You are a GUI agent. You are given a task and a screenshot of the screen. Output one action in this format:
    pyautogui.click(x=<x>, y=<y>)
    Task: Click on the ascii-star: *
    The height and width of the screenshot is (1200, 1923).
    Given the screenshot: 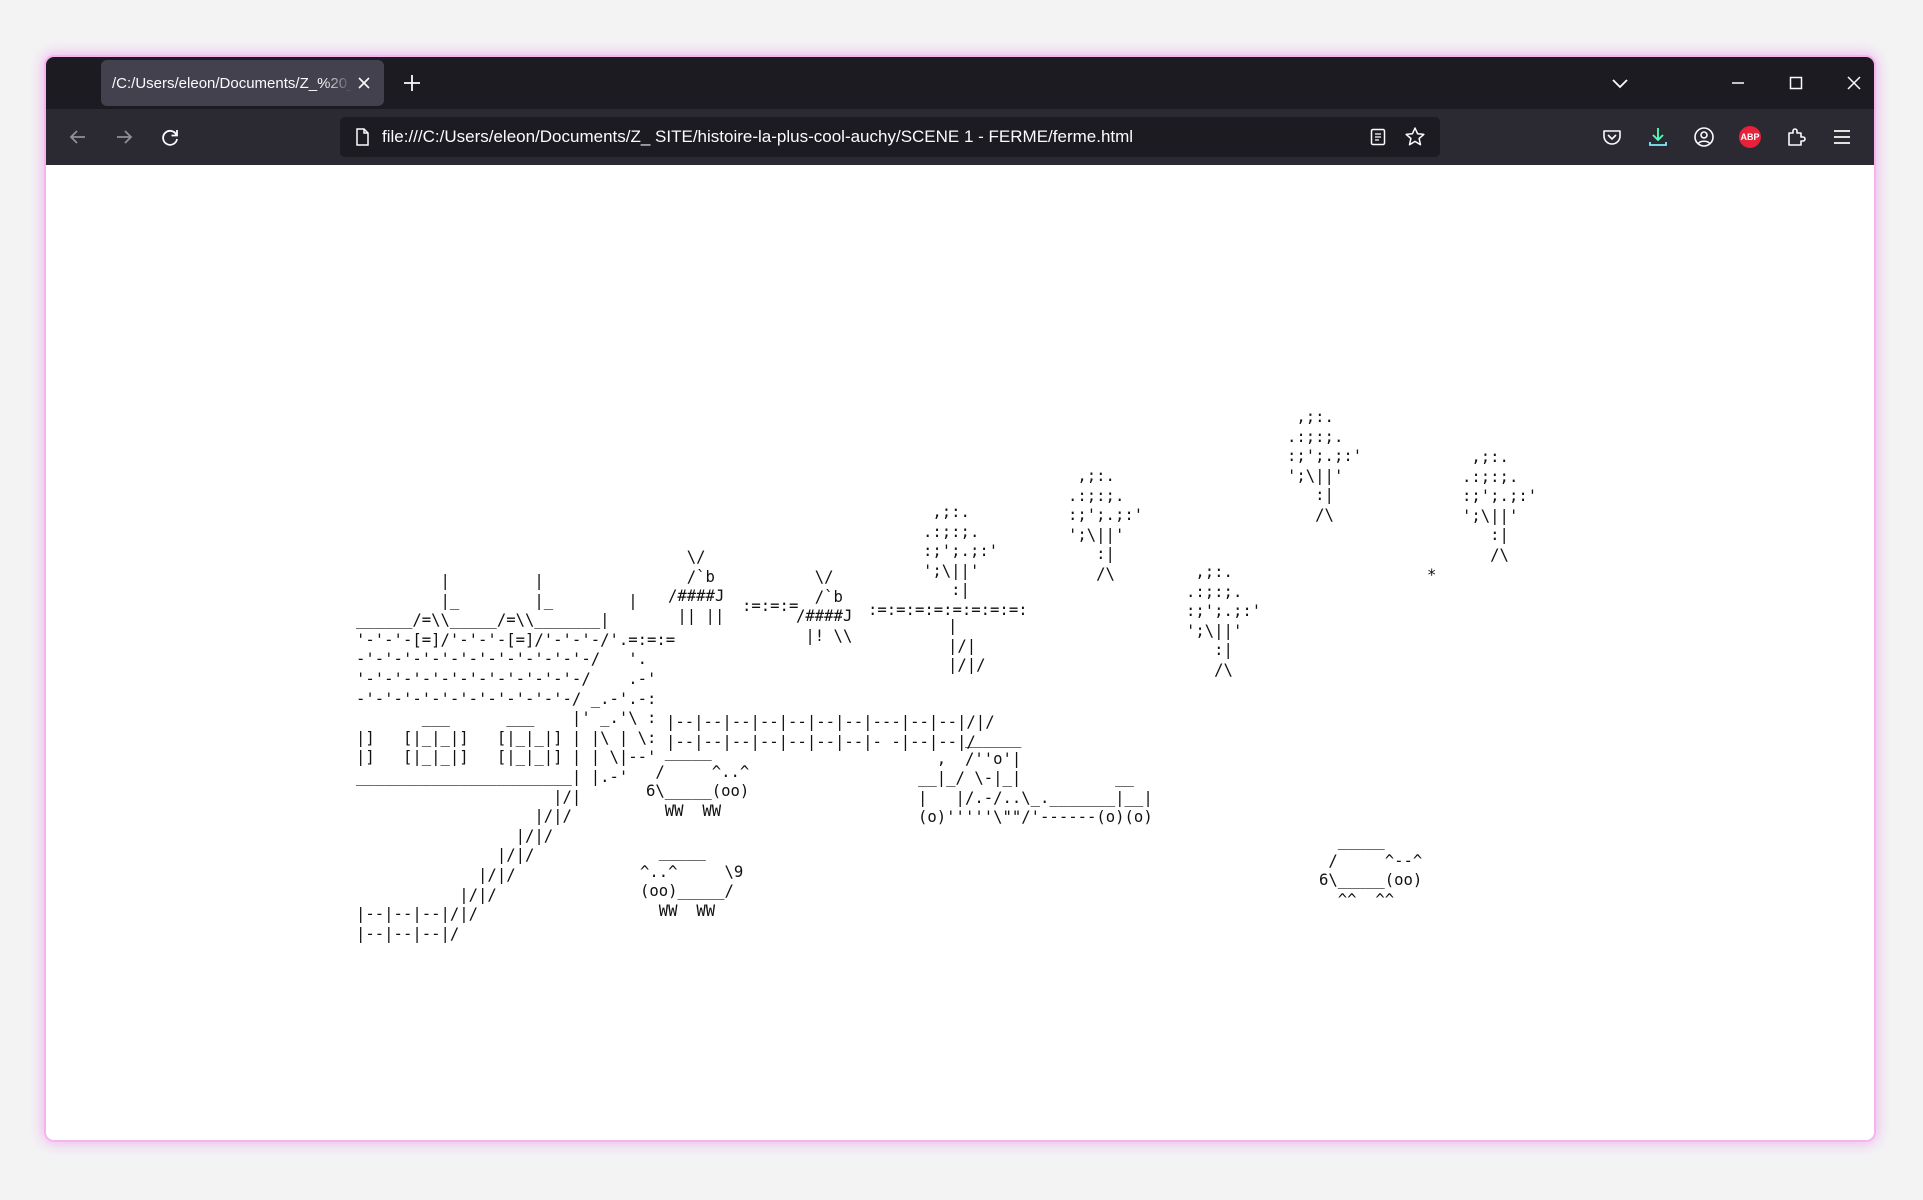 What is the action you would take?
    pyautogui.click(x=1432, y=575)
    